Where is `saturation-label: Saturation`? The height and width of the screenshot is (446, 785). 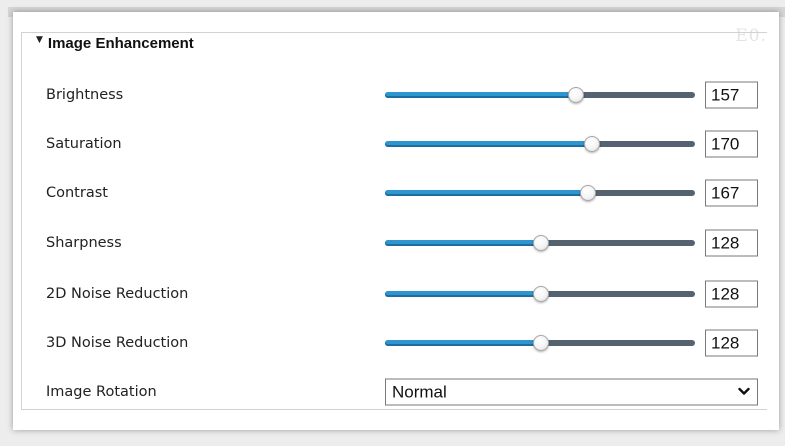
saturation-label: Saturation is located at coordinates (84, 144).